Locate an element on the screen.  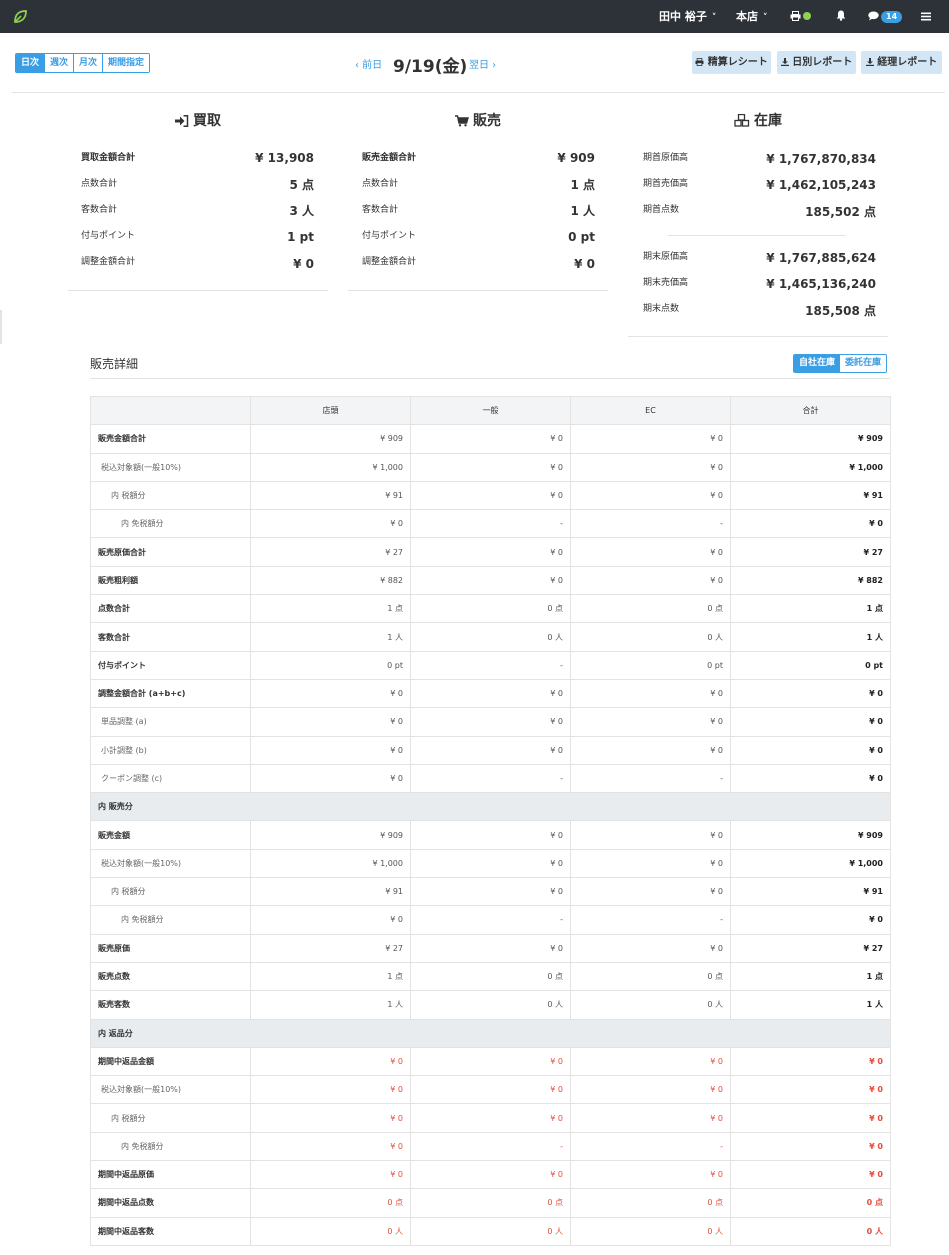
table-row: 販売原価合計 ¥ 27 ¥ 0 ¥ 0 ¥ 27 is located at coordinates (490, 552).